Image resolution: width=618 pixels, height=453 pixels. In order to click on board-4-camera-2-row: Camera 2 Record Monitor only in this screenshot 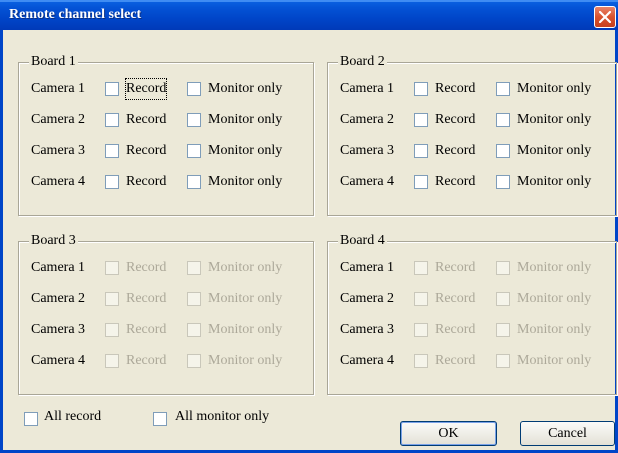, I will do `click(479, 299)`.